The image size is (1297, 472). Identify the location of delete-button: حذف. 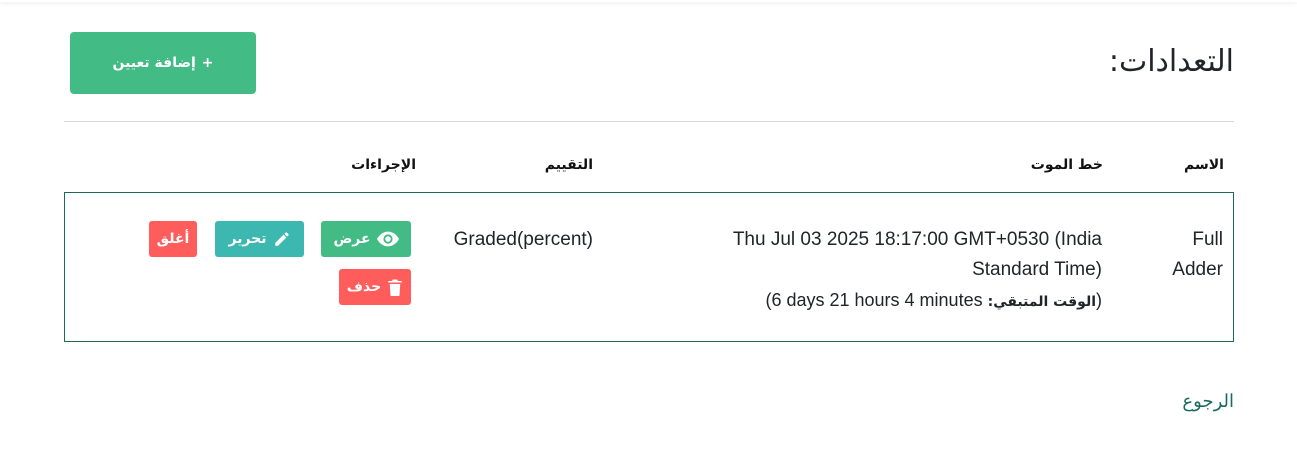
(375, 287).